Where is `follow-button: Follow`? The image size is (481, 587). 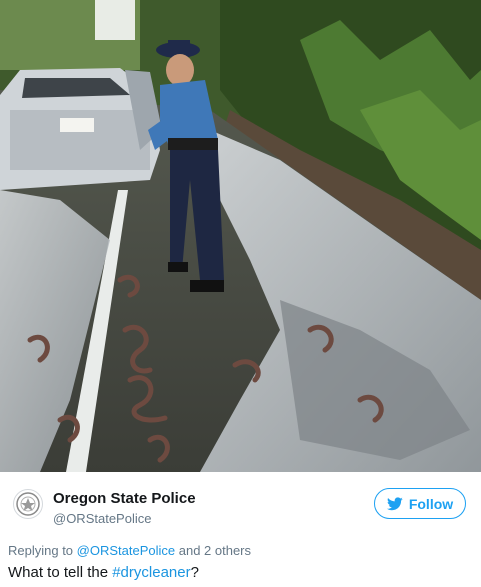
follow-button: Follow is located at coordinates (420, 503).